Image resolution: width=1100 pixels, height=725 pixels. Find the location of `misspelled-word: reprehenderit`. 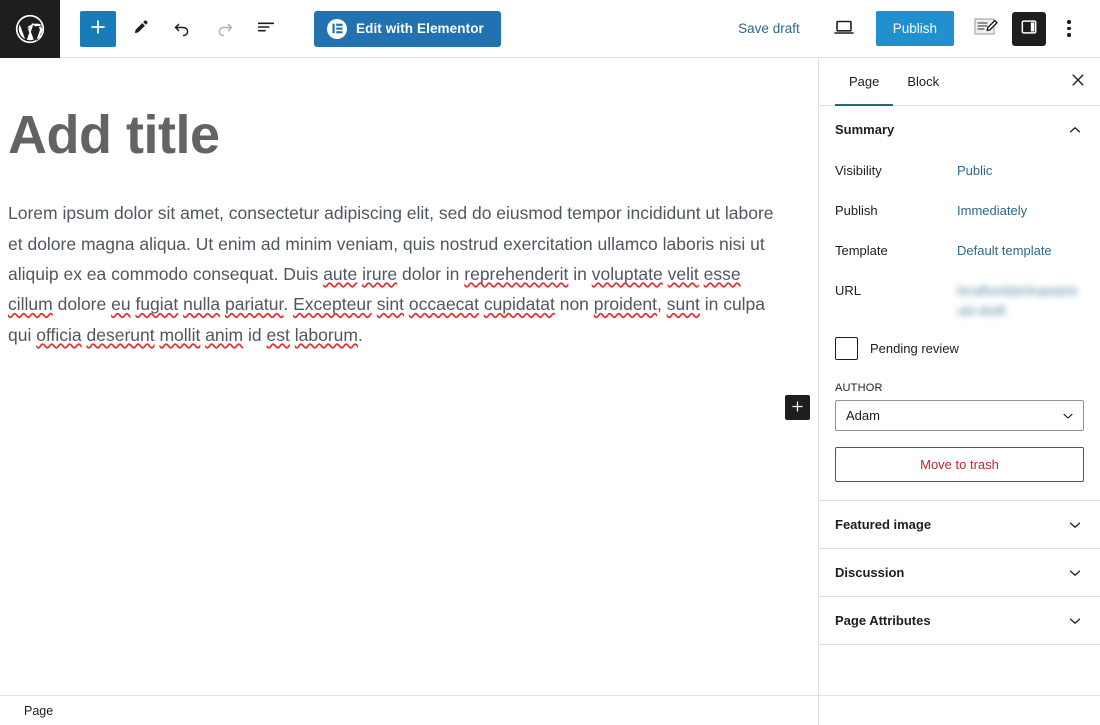

misspelled-word: reprehenderit is located at coordinates (516, 273).